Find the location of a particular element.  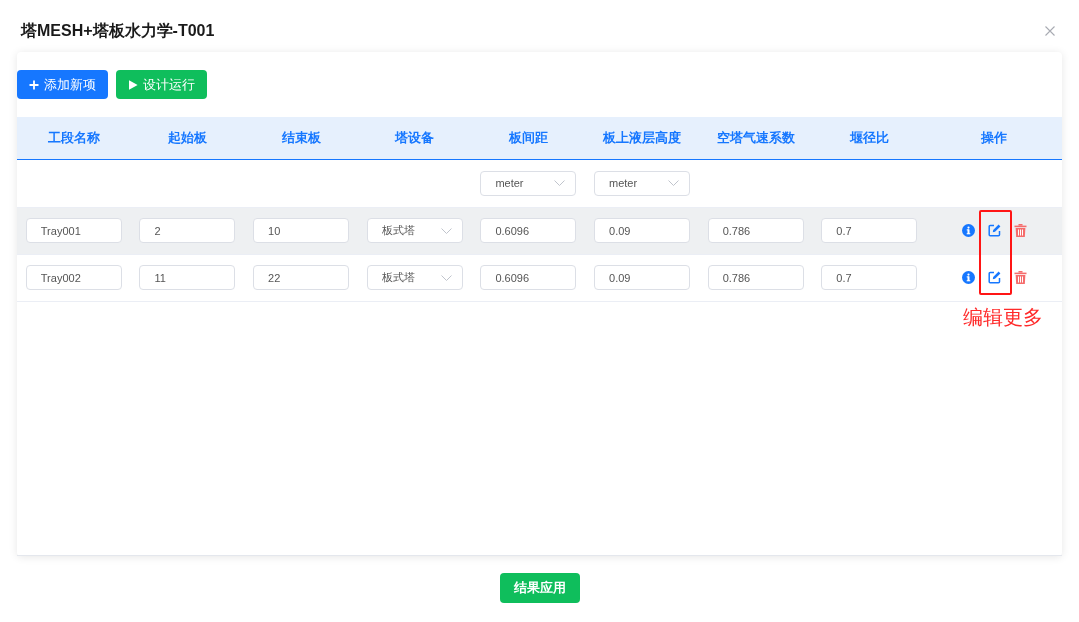

play-icon is located at coordinates (133, 84).